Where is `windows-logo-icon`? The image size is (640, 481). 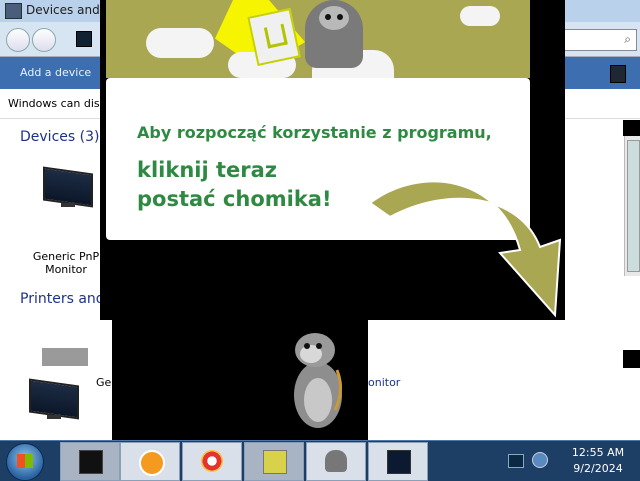
windows-logo-icon is located at coordinates (25, 461).